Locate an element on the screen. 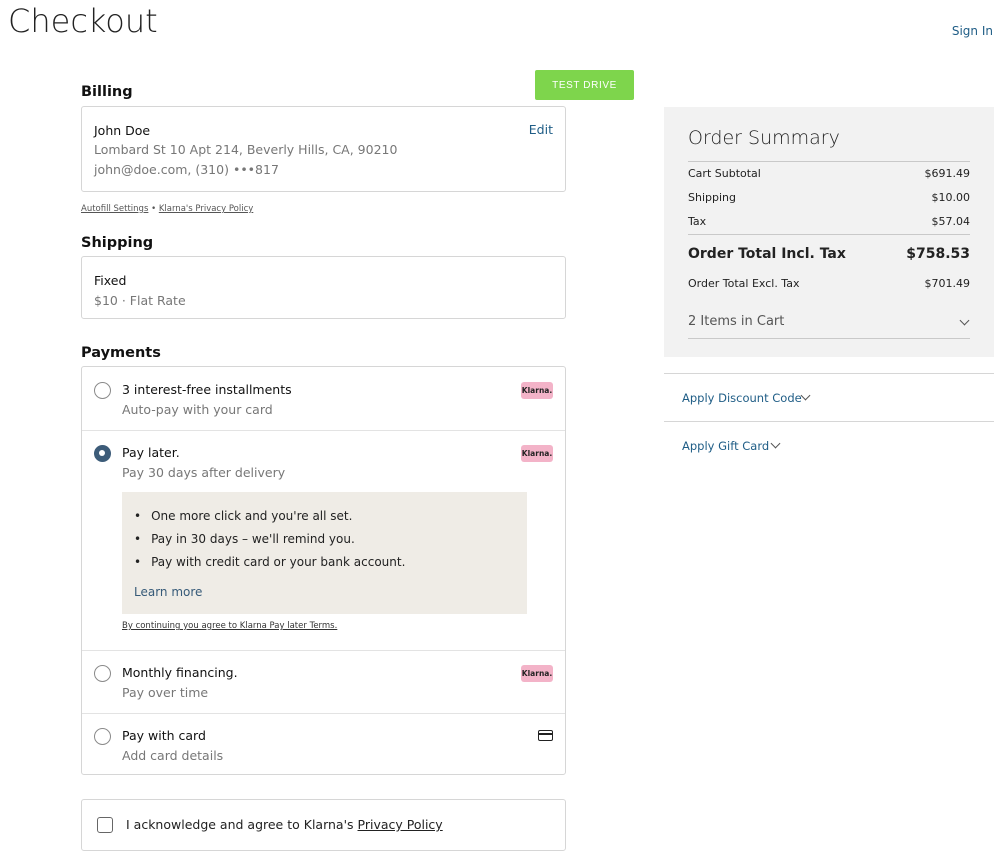 This screenshot has height=859, width=1000. row-label: Shipping is located at coordinates (712, 197).